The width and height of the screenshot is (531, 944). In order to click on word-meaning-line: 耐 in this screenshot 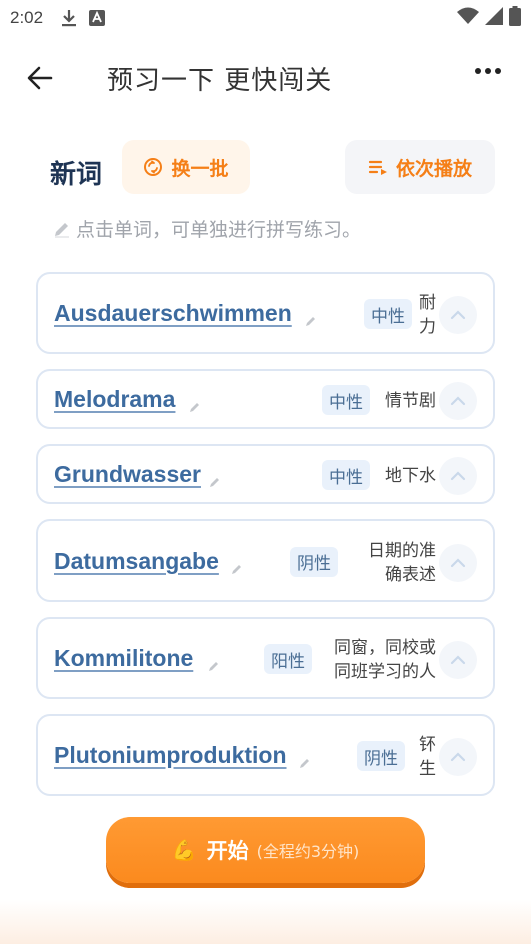, I will do `click(427, 303)`.